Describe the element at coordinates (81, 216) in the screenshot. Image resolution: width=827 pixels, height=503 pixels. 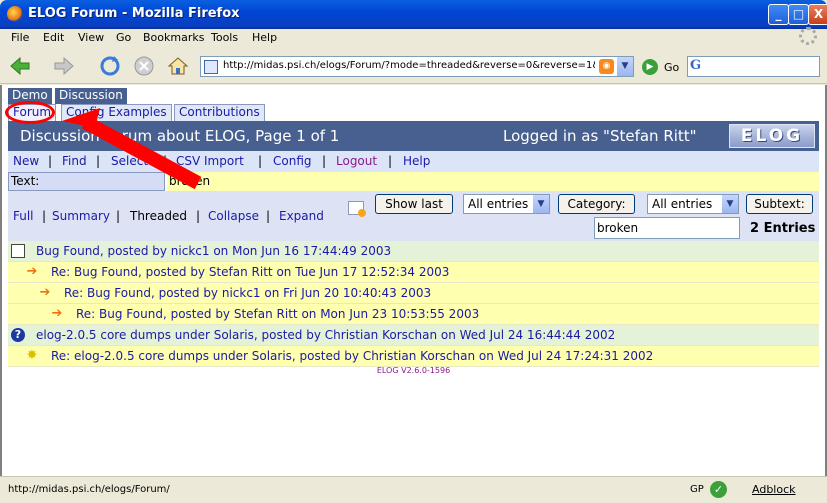
I see `view-summary-link: Summary` at that location.